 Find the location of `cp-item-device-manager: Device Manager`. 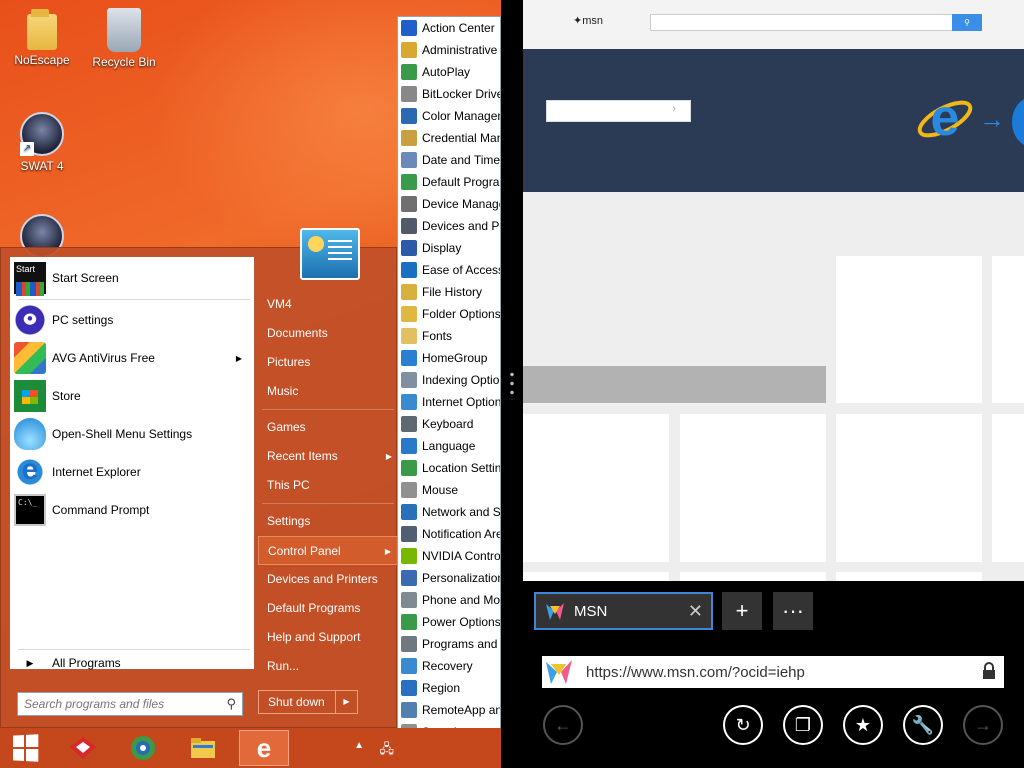

cp-item-device-manager: Device Manager is located at coordinates (449, 204).